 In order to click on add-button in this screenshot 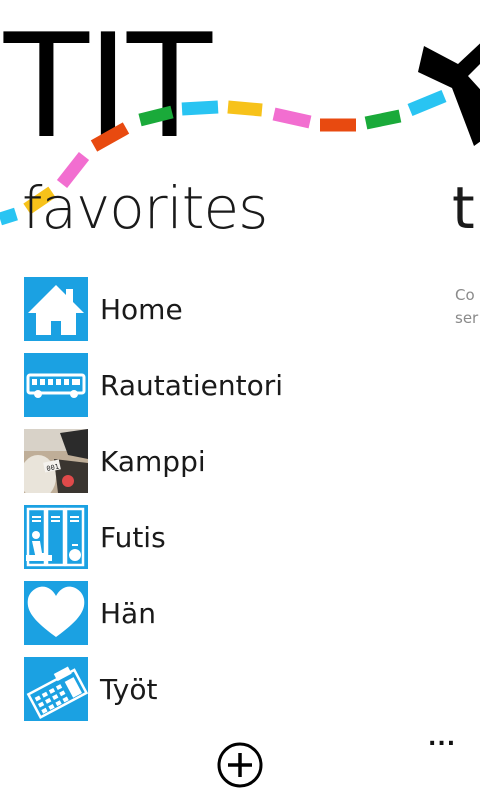, I will do `click(240, 765)`.